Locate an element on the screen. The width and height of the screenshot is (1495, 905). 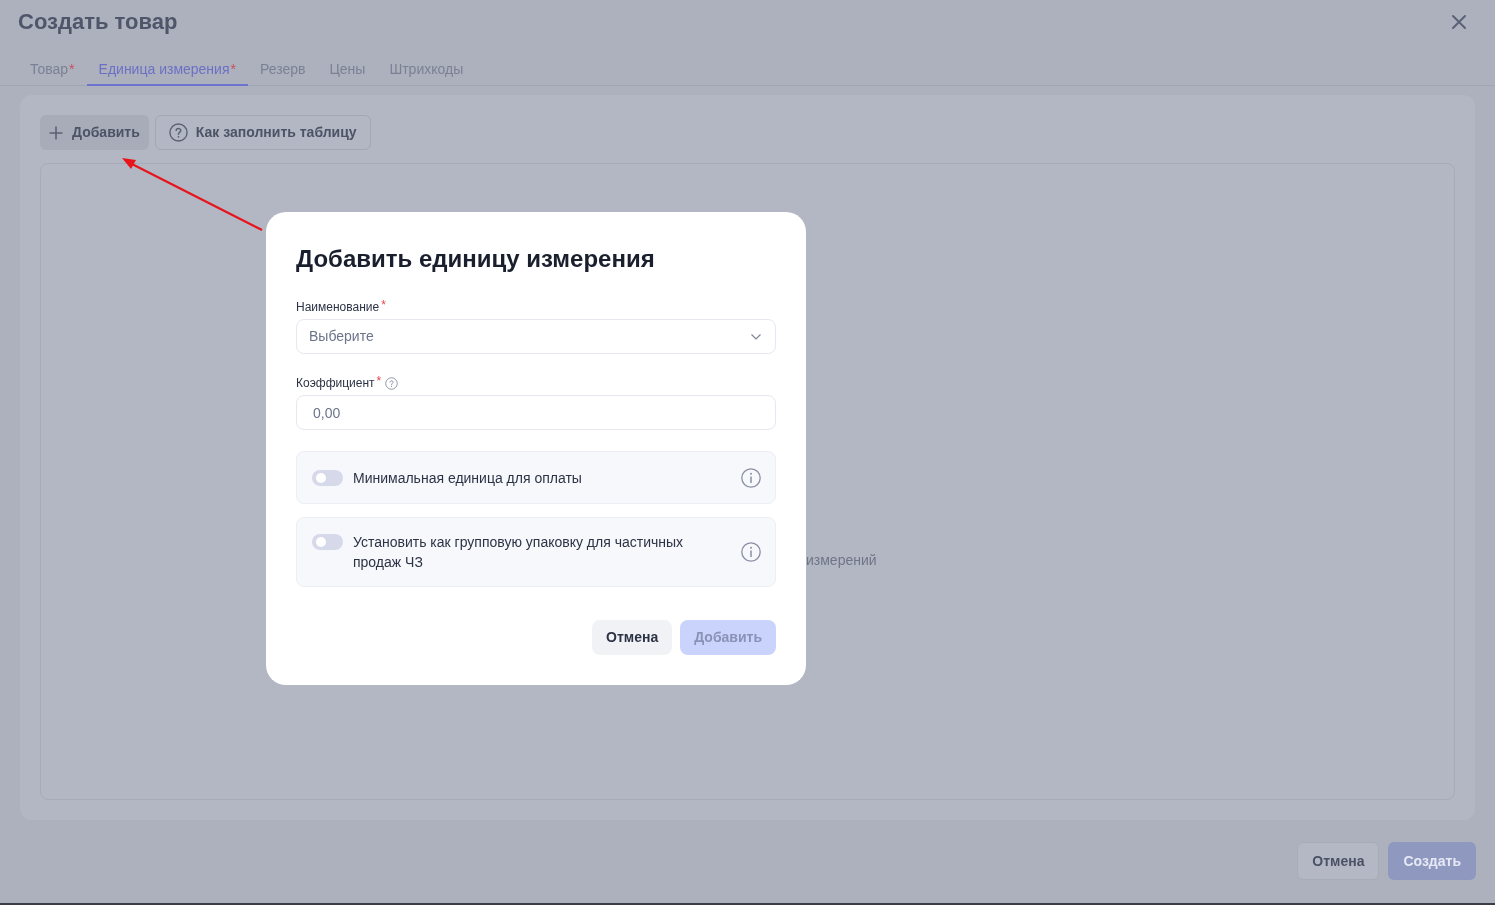
chevron-down-icon is located at coordinates (756, 336).